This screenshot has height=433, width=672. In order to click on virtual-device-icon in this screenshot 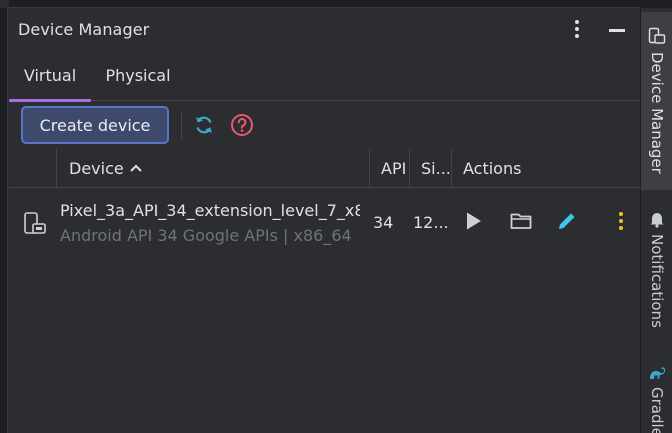, I will do `click(35, 223)`.